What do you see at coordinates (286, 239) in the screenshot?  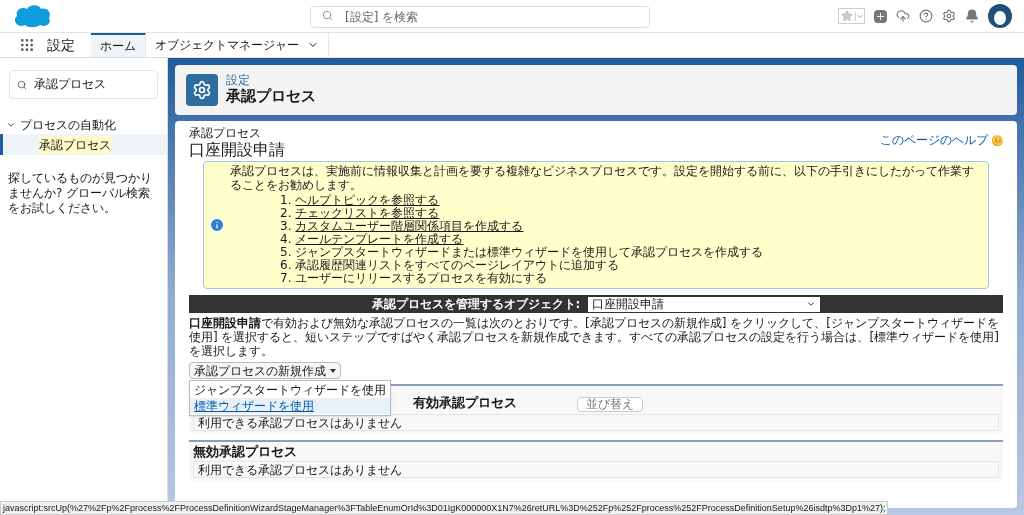 I see `step-number: 4.` at bounding box center [286, 239].